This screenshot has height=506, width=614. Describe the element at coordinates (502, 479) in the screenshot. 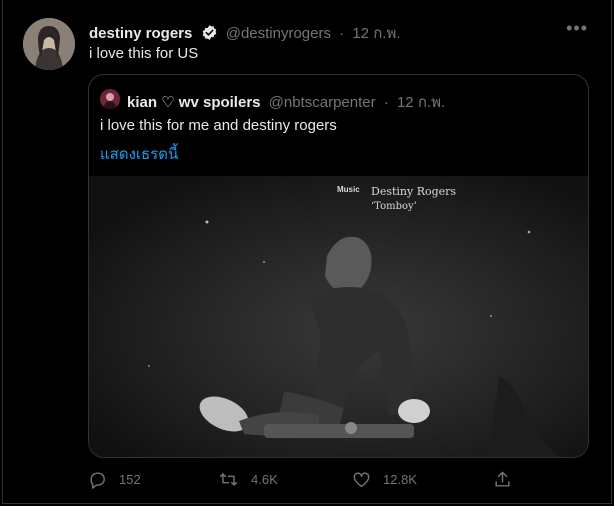

I see `share-icon` at that location.